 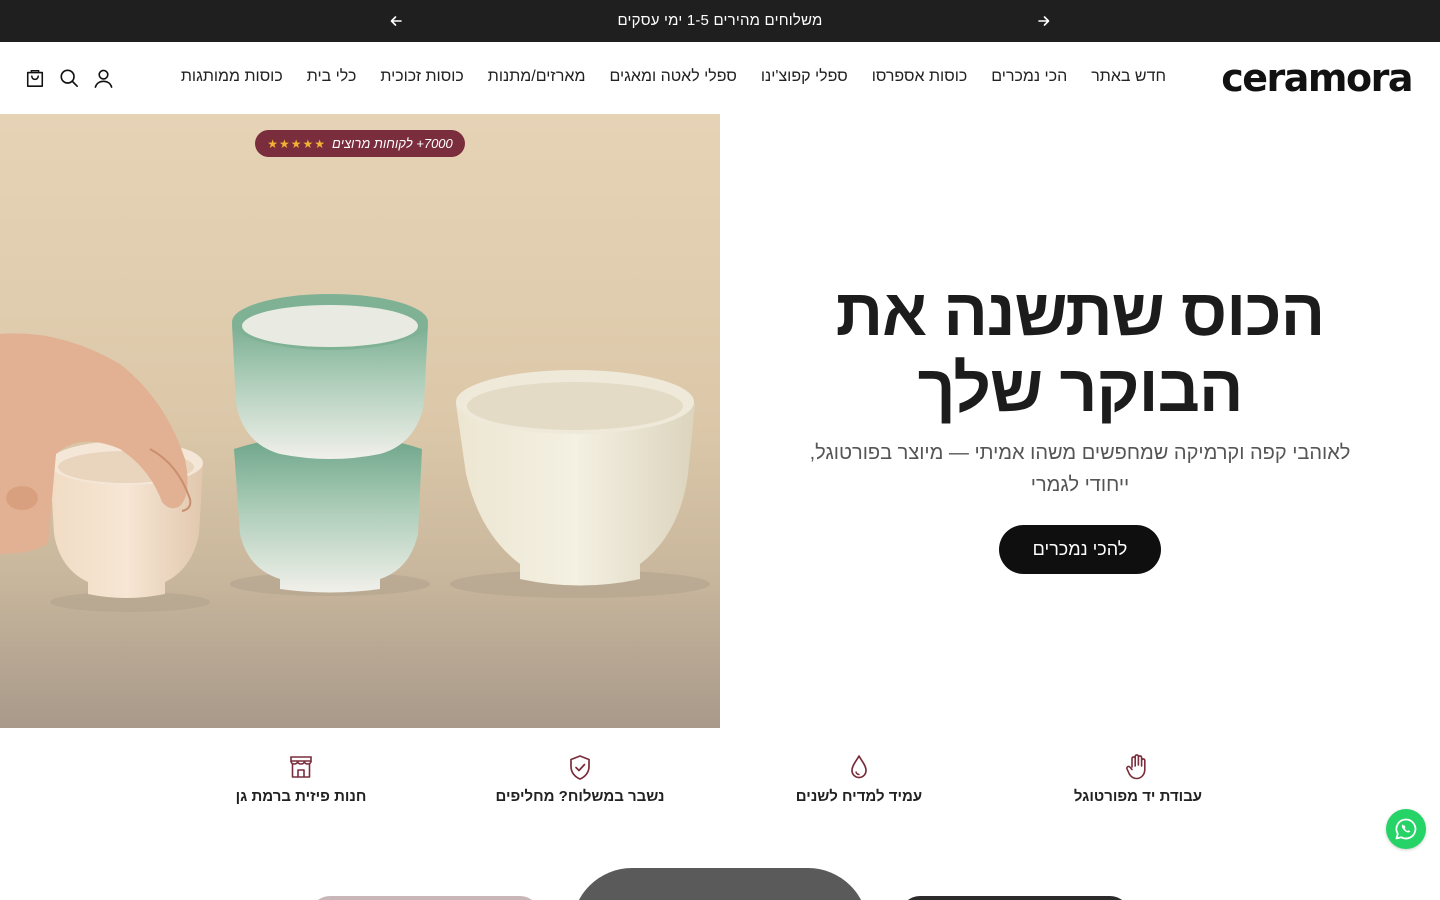 I want to click on shield-check-icon, so click(x=580, y=767).